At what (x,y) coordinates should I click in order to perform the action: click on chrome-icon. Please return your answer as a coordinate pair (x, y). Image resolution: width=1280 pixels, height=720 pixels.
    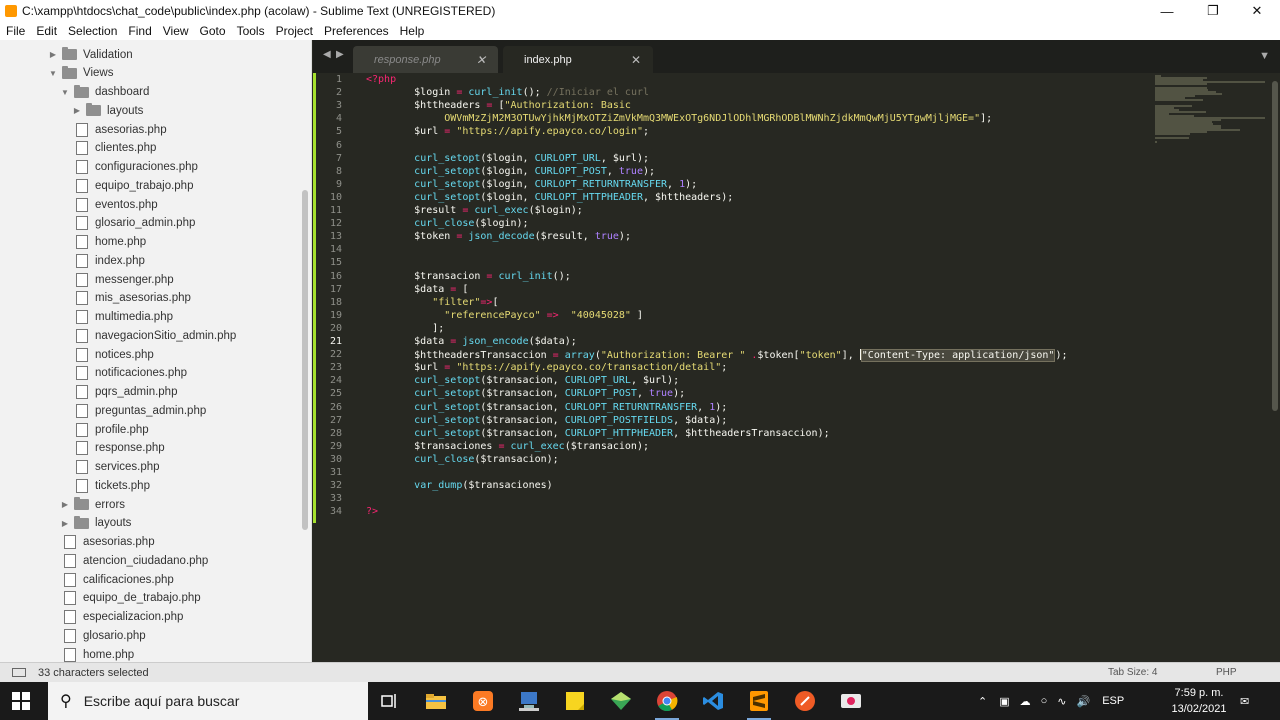
    Looking at the image, I should click on (667, 704).